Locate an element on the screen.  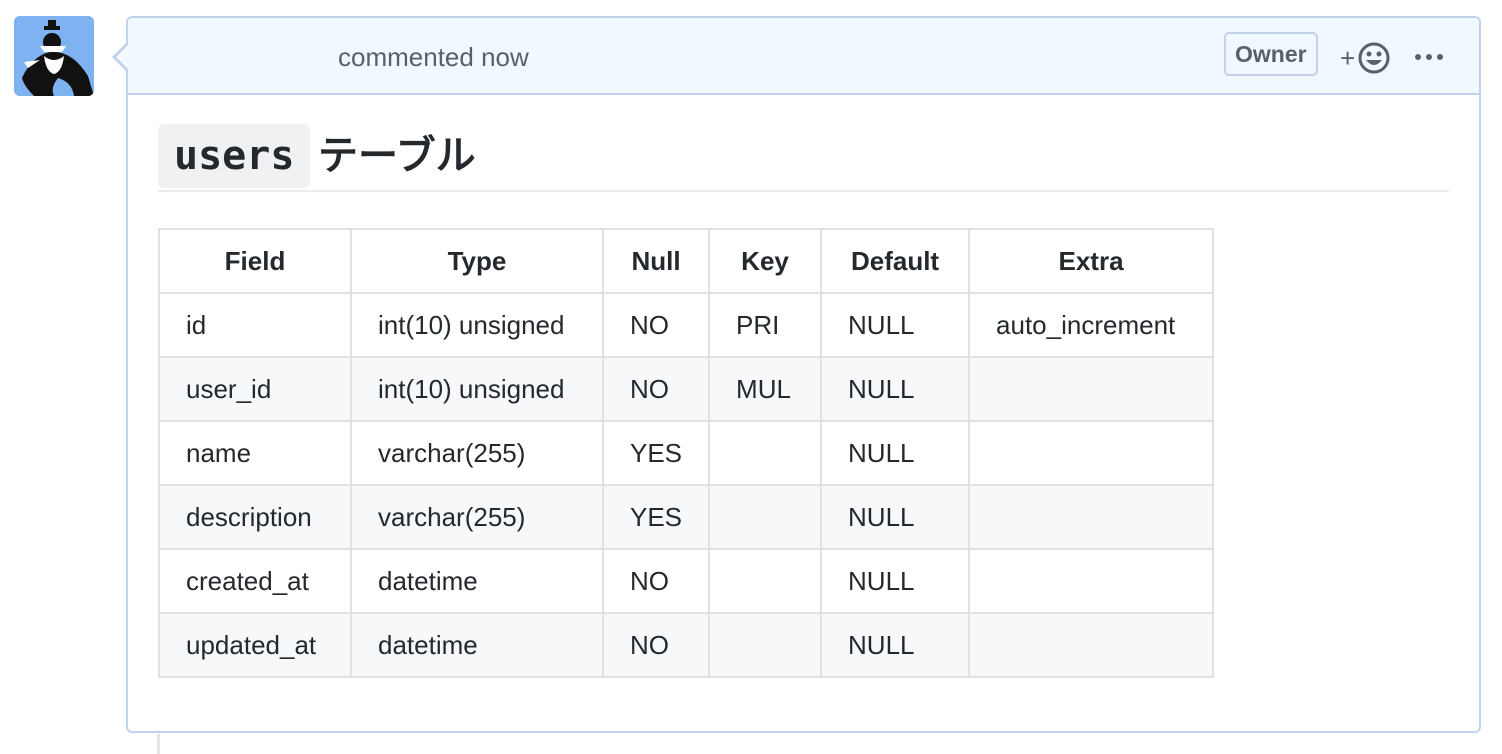
add-reaction-button: + is located at coordinates (1365, 58).